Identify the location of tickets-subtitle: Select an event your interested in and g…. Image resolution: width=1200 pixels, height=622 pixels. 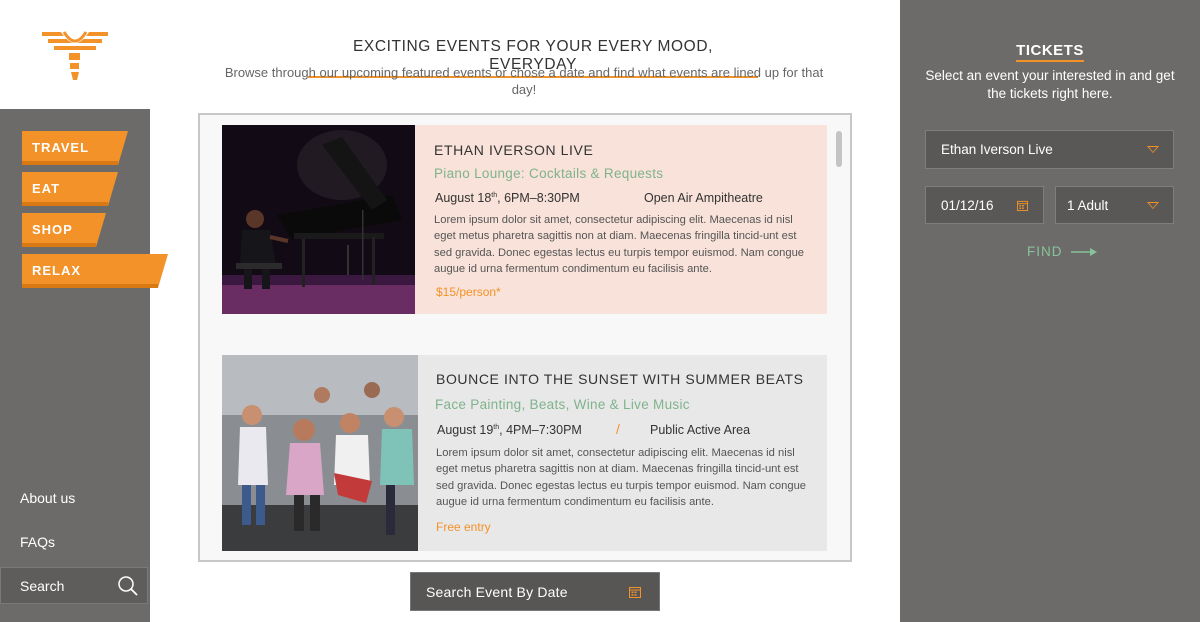
(1050, 84).